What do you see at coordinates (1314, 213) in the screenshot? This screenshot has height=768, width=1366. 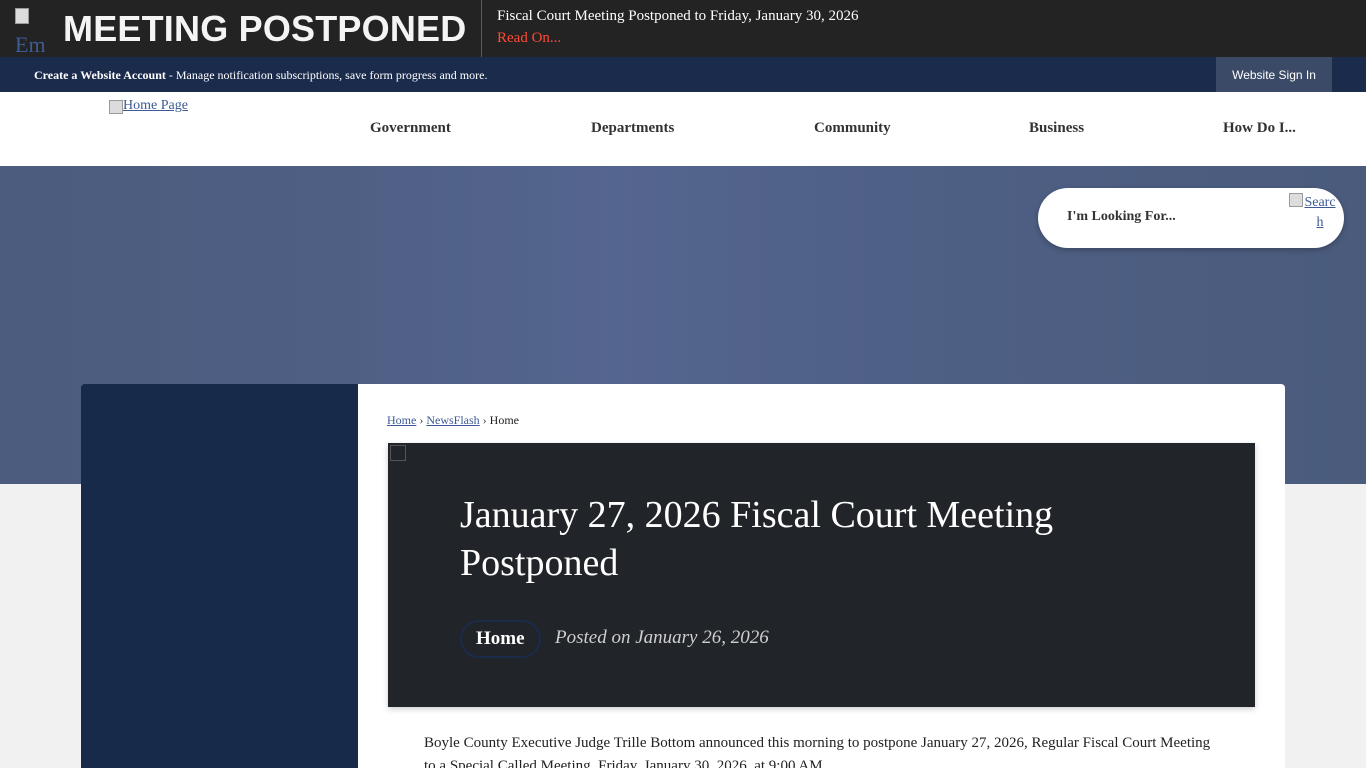 I see `search-icon: Search` at bounding box center [1314, 213].